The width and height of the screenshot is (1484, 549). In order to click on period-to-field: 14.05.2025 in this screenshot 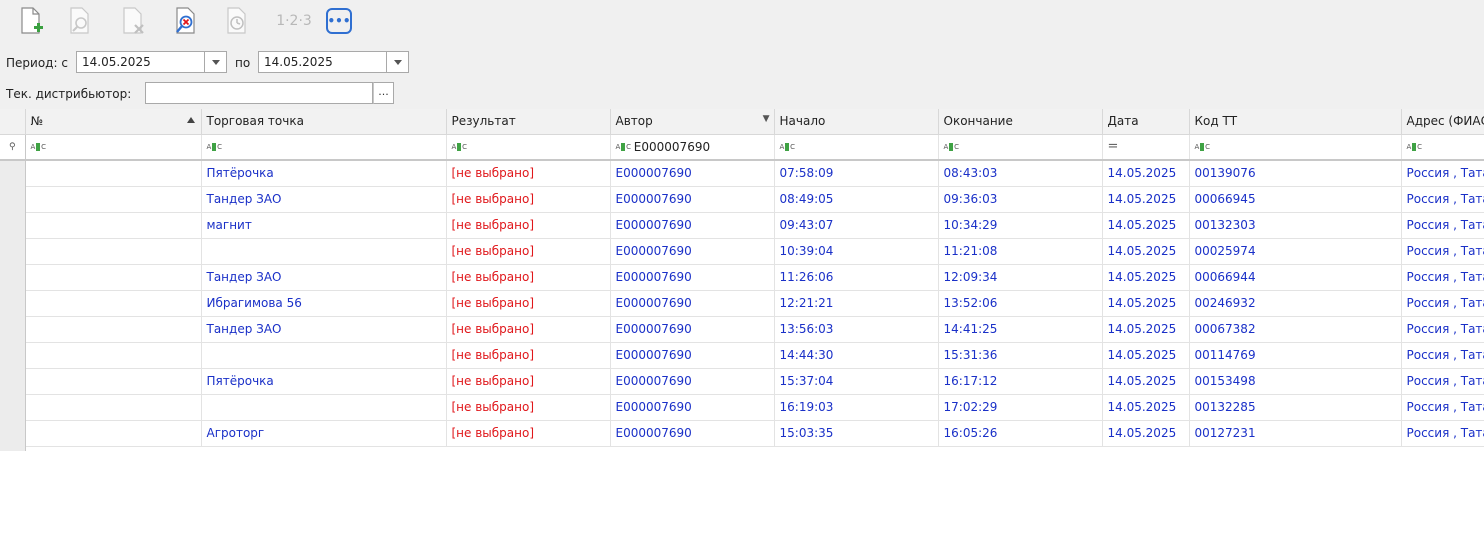, I will do `click(322, 62)`.